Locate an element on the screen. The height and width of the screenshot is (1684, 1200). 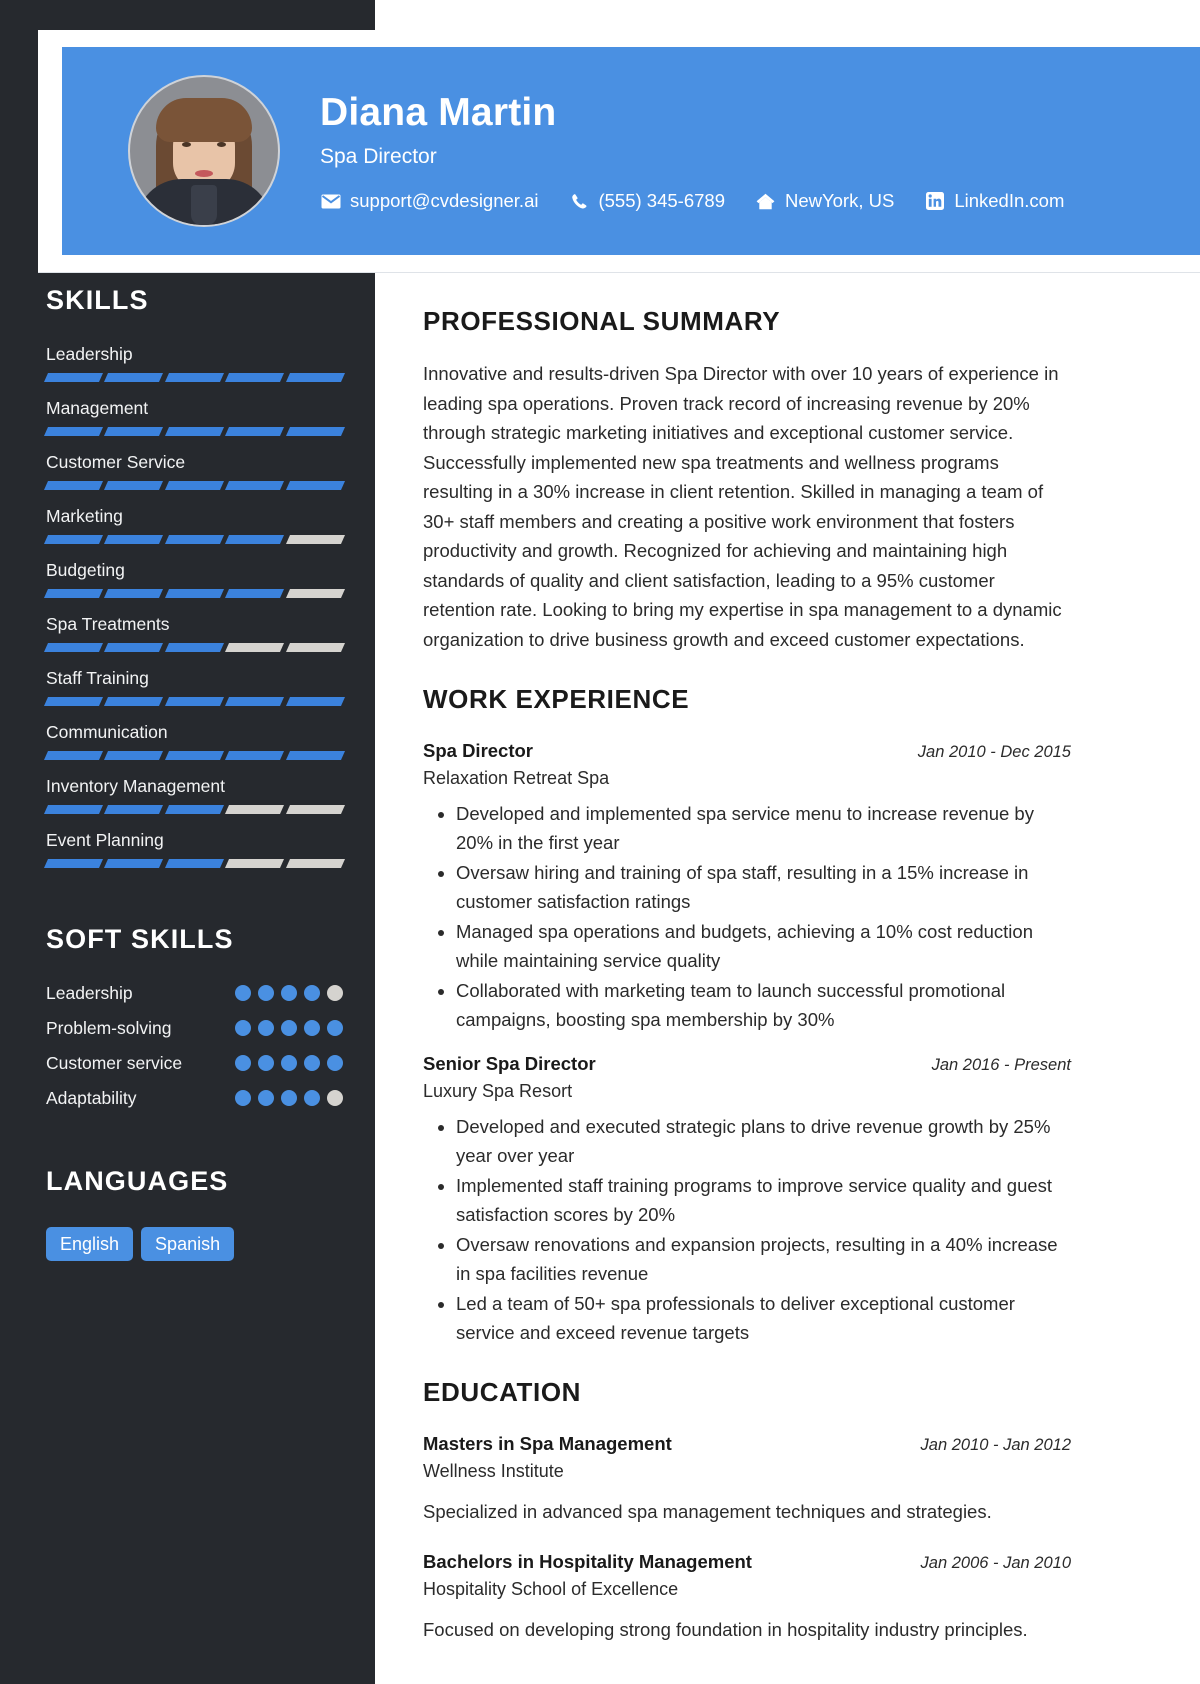
language-chip: English is located at coordinates (90, 1244).